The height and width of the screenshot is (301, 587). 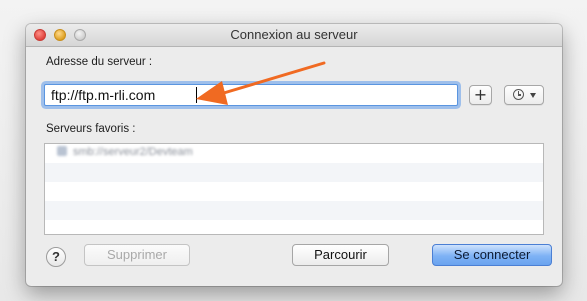 I want to click on browse-button: Parcourir, so click(x=340, y=255).